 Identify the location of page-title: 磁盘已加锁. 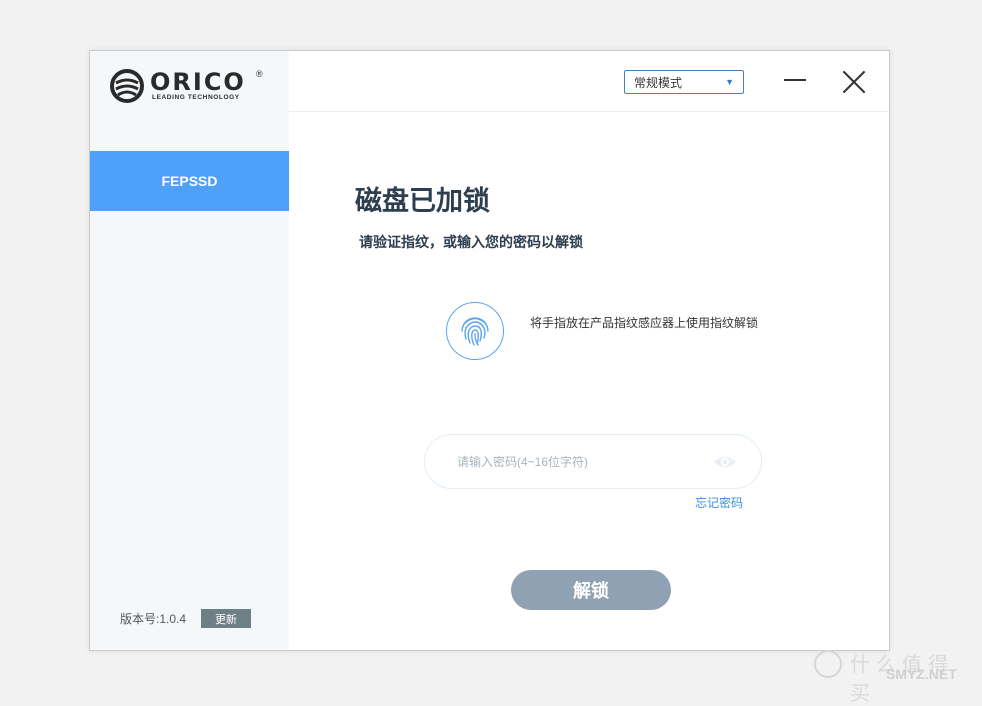
(422, 201).